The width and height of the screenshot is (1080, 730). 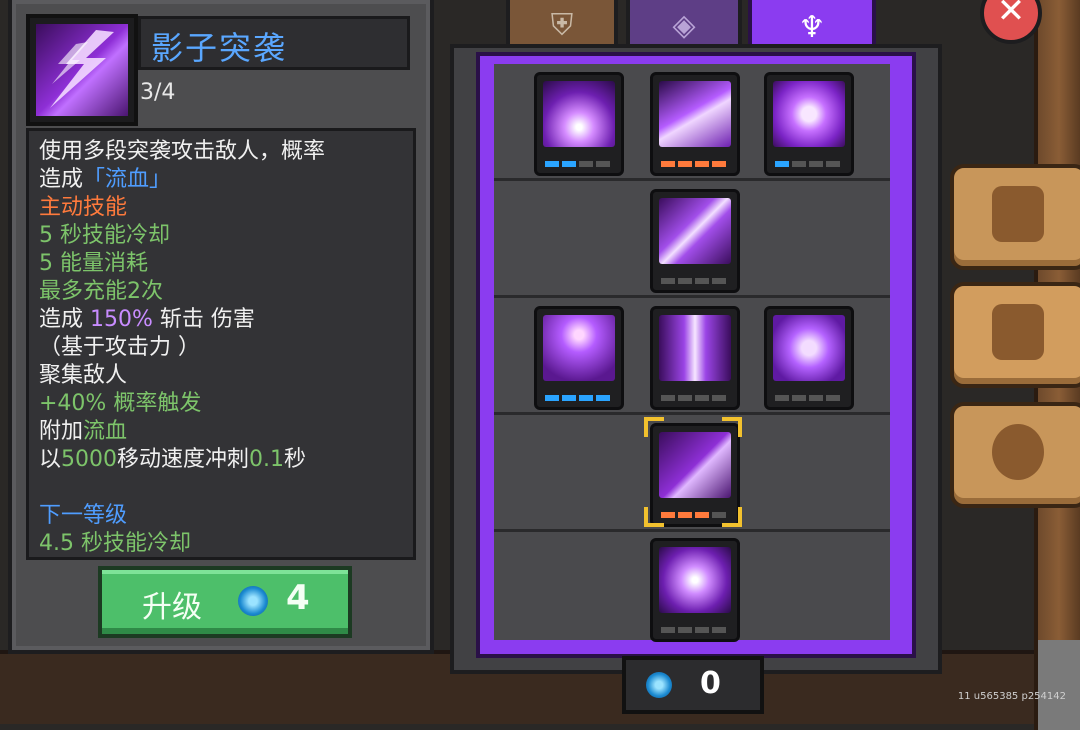 I want to click on next-level-stat: 4.5 秒技能冷却, so click(x=115, y=543).